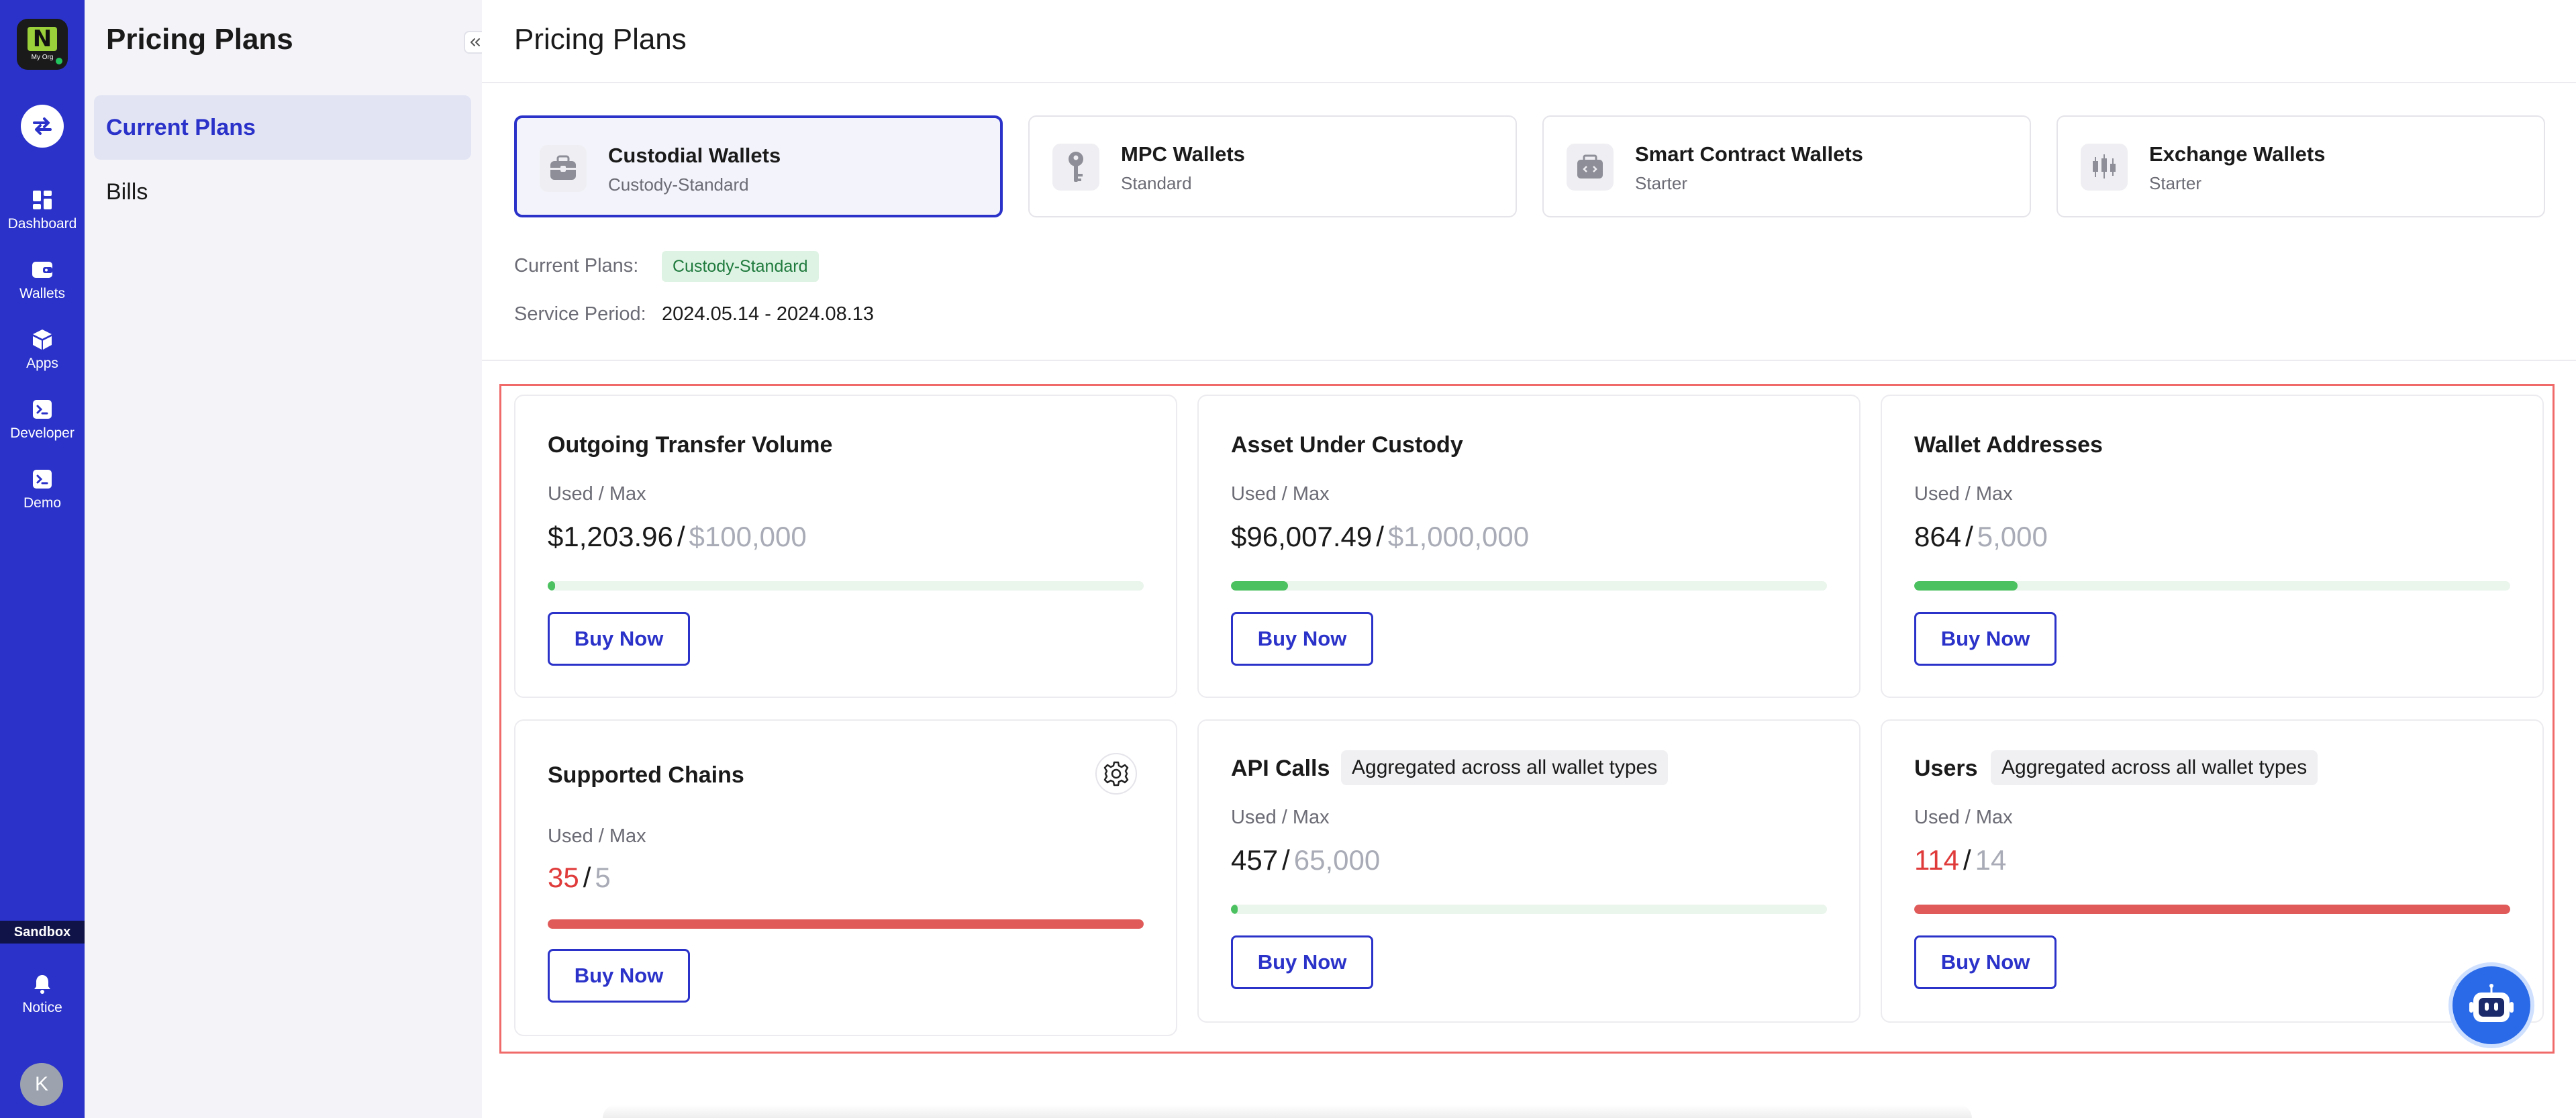 Image resolution: width=2576 pixels, height=1118 pixels. What do you see at coordinates (580, 314) in the screenshot?
I see `service-period-label: Service Period:` at bounding box center [580, 314].